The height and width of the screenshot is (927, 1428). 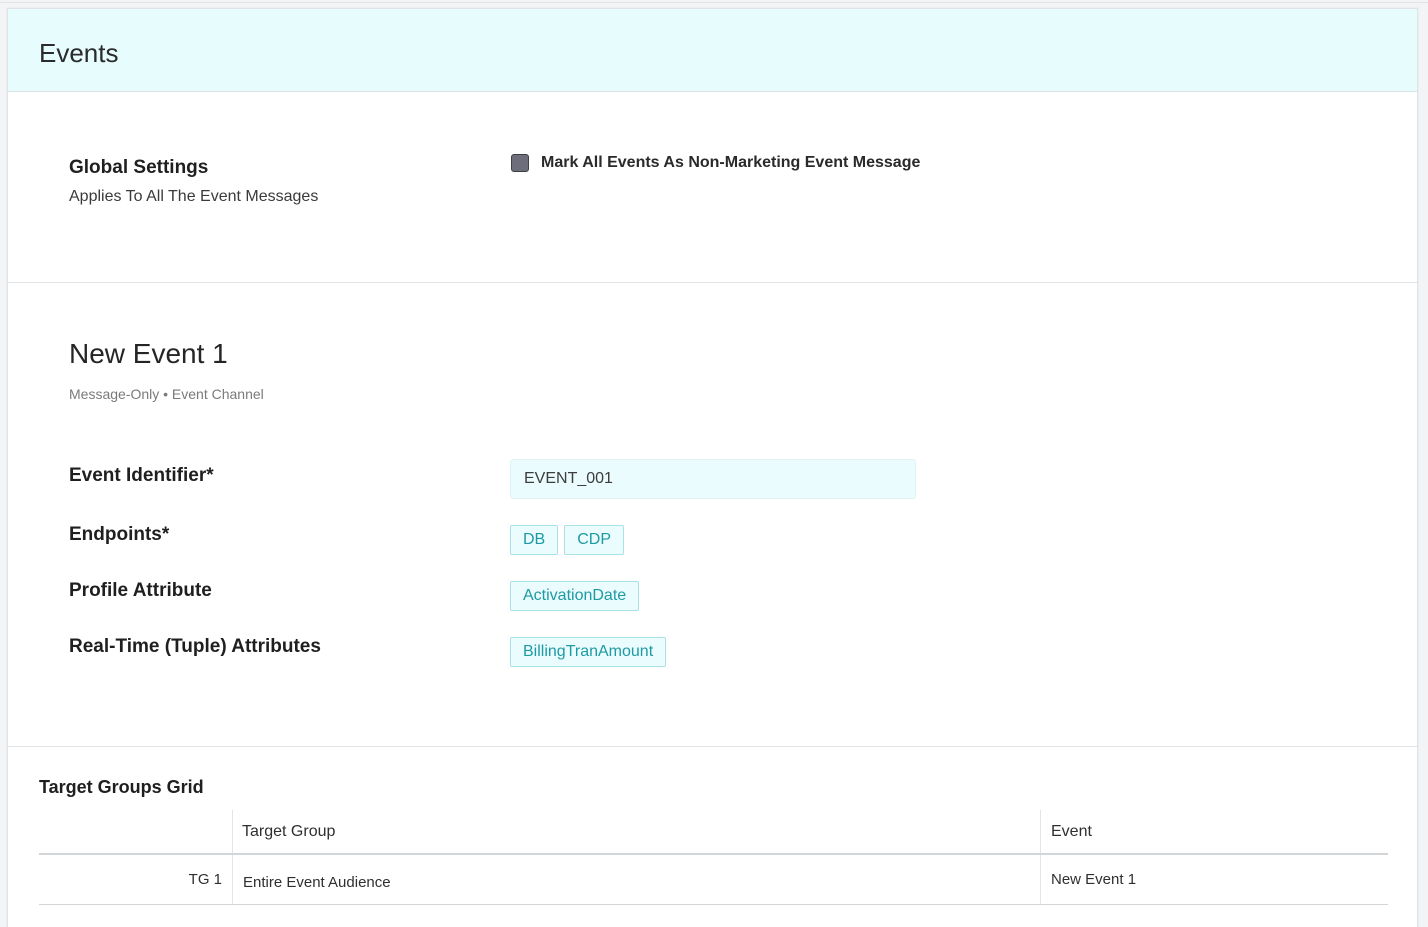 What do you see at coordinates (317, 882) in the screenshot?
I see `target-group-cell: Entire Event Audience` at bounding box center [317, 882].